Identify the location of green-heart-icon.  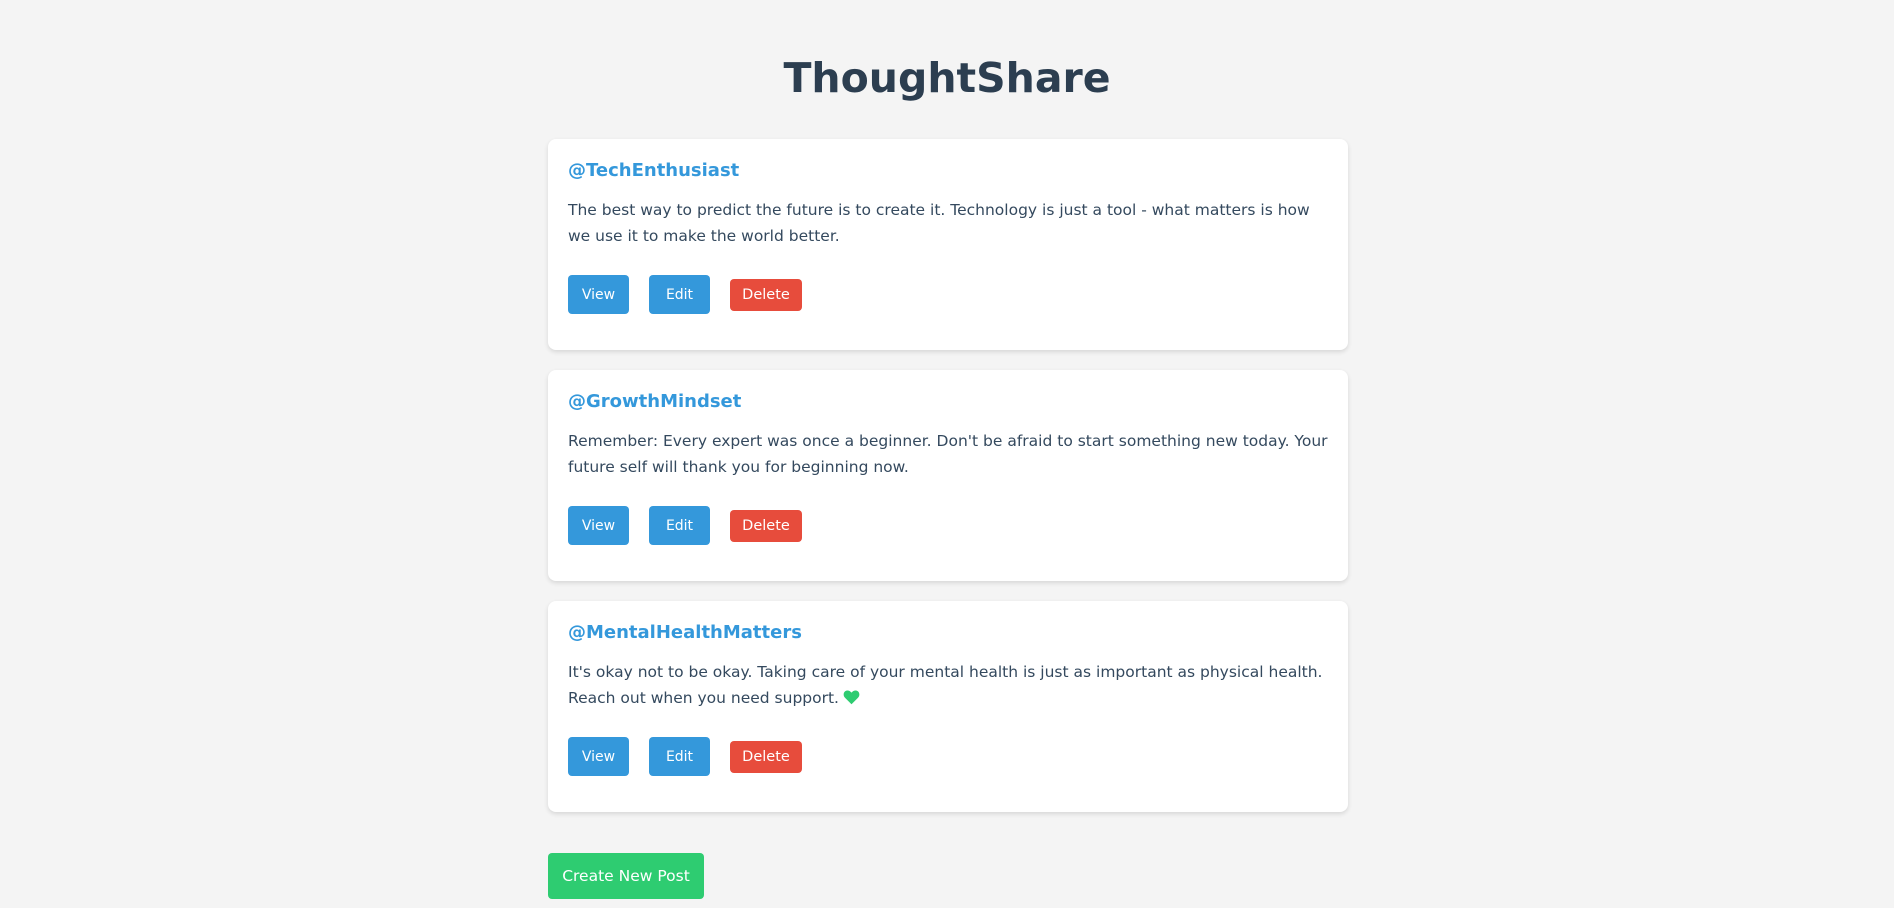
(851, 700).